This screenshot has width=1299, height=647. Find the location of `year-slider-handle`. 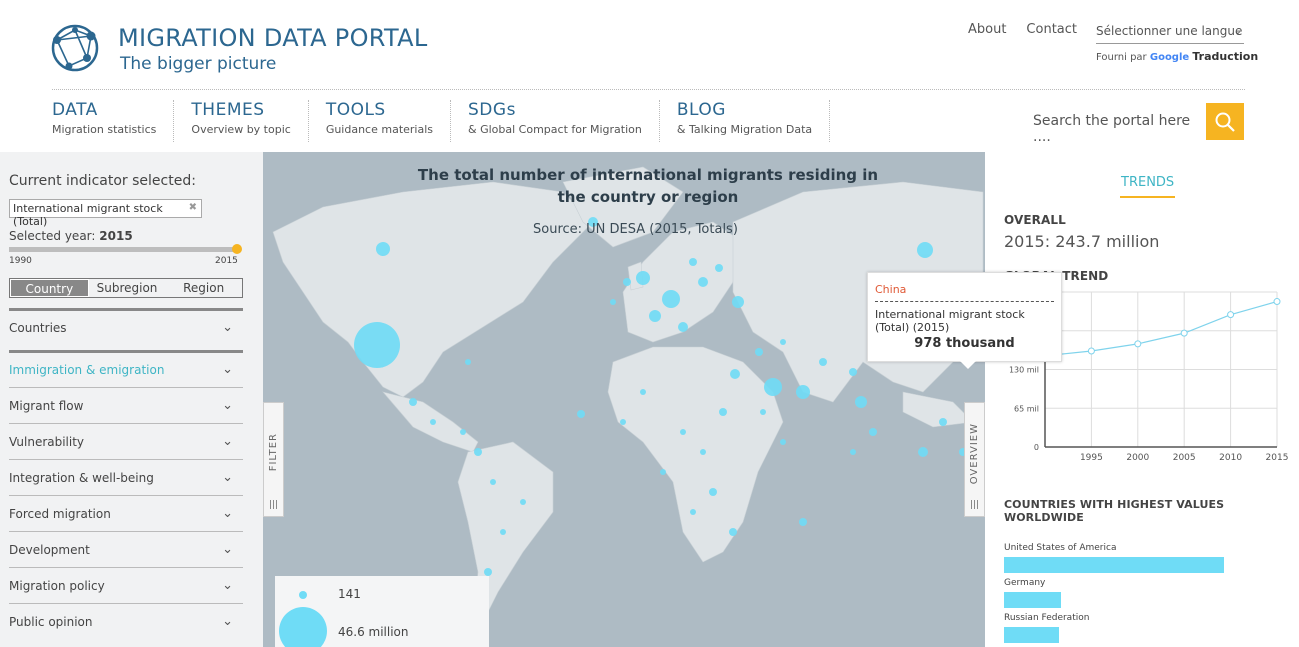

year-slider-handle is located at coordinates (237, 249).